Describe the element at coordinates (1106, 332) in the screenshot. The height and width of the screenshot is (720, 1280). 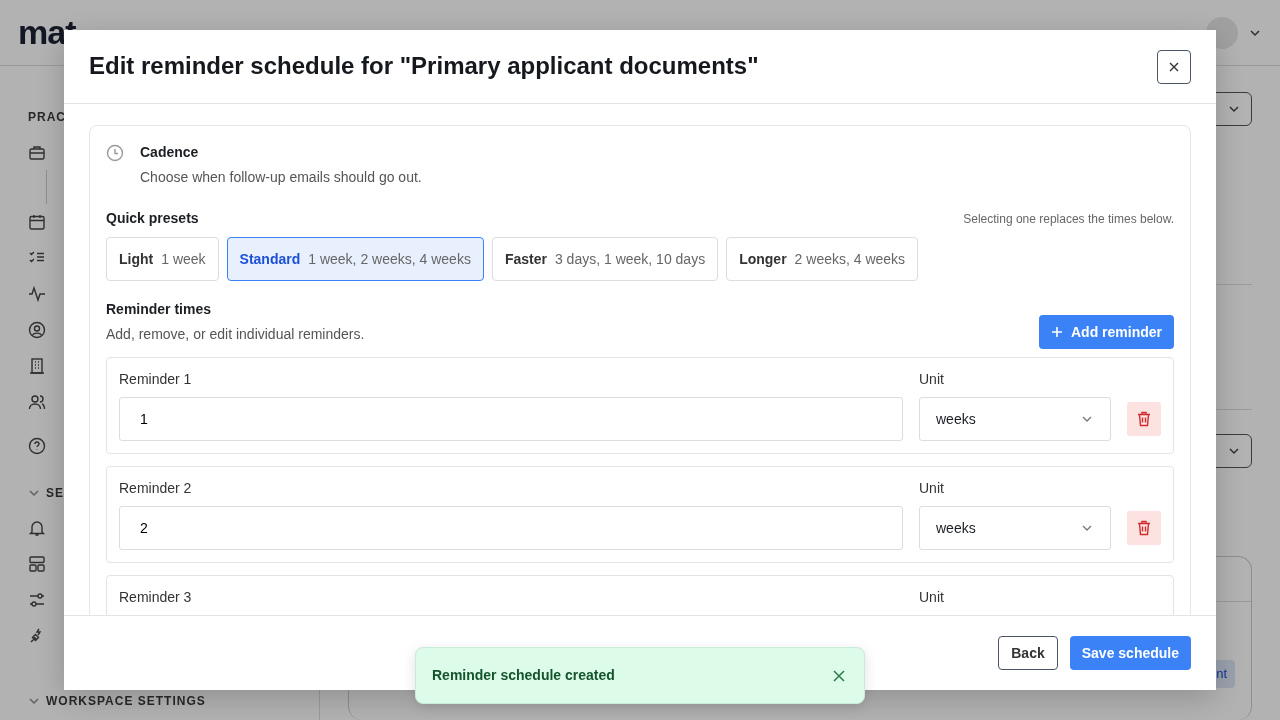
I see `add-reminder-button: Add reminder` at that location.